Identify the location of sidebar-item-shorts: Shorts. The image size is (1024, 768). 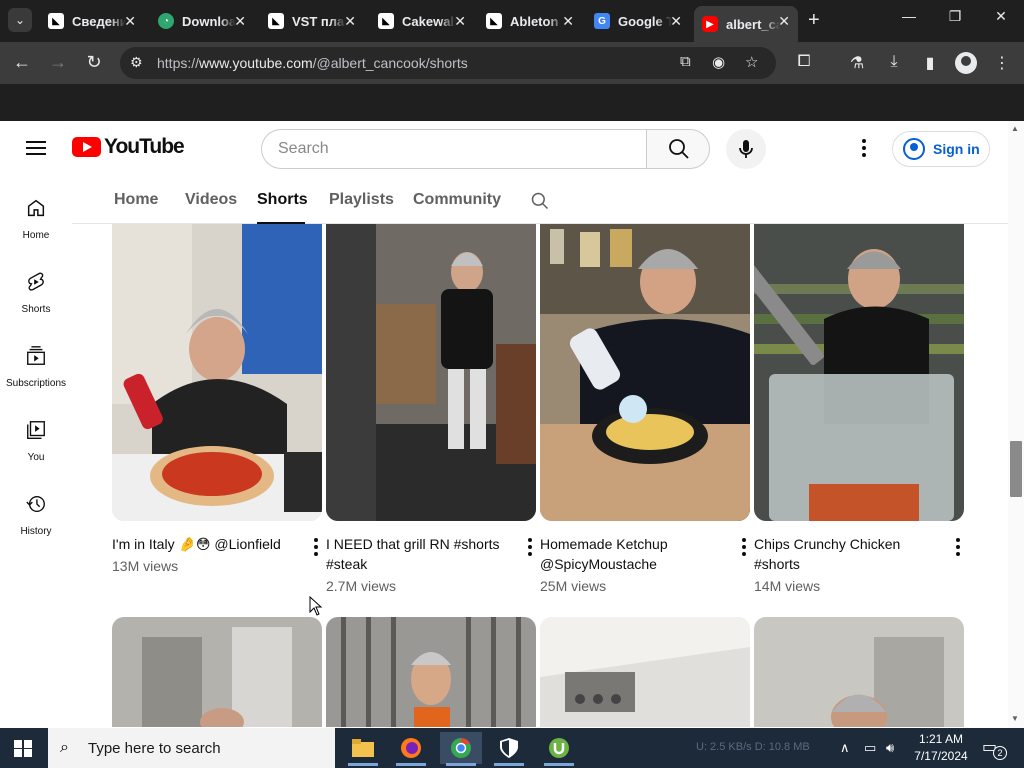
(36, 286).